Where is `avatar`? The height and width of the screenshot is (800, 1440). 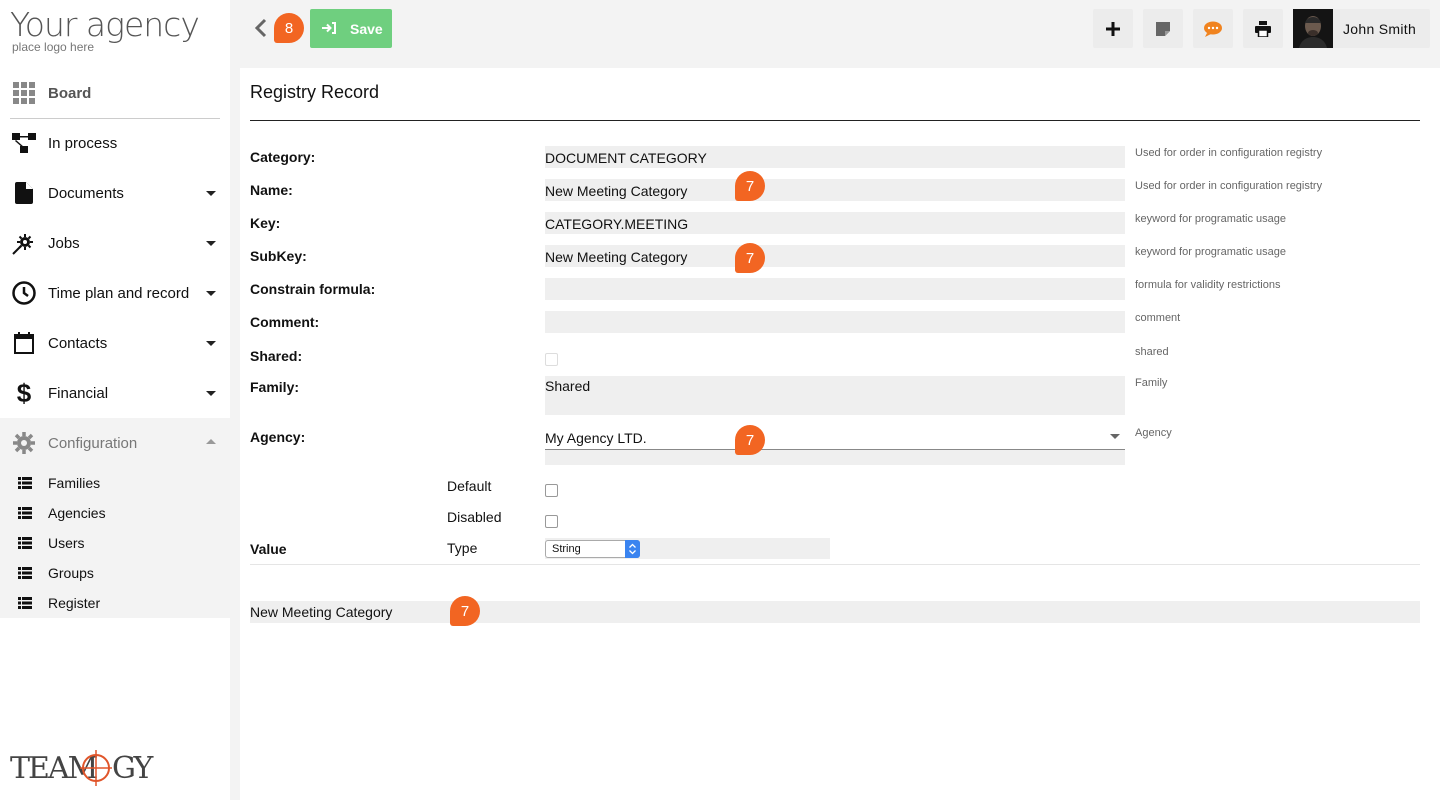
avatar is located at coordinates (1313, 28).